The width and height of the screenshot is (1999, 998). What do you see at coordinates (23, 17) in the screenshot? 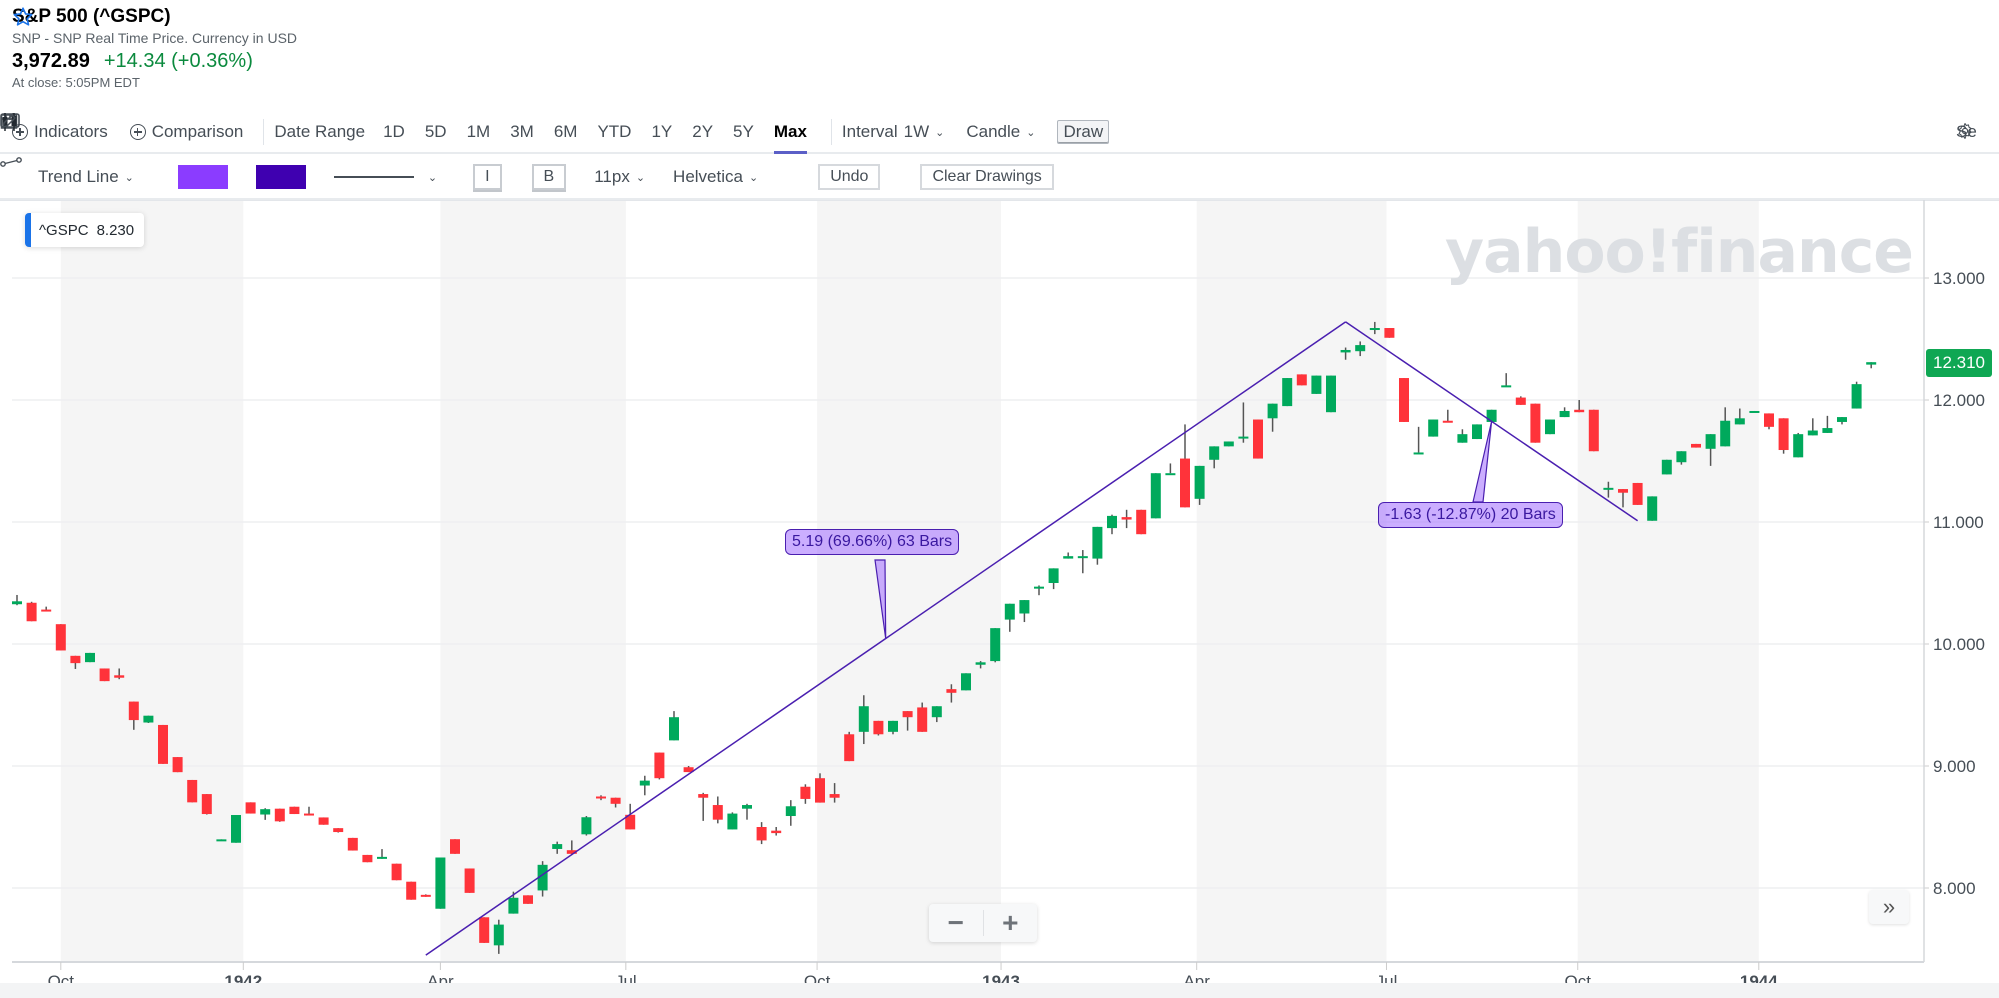
I see `star-icon` at bounding box center [23, 17].